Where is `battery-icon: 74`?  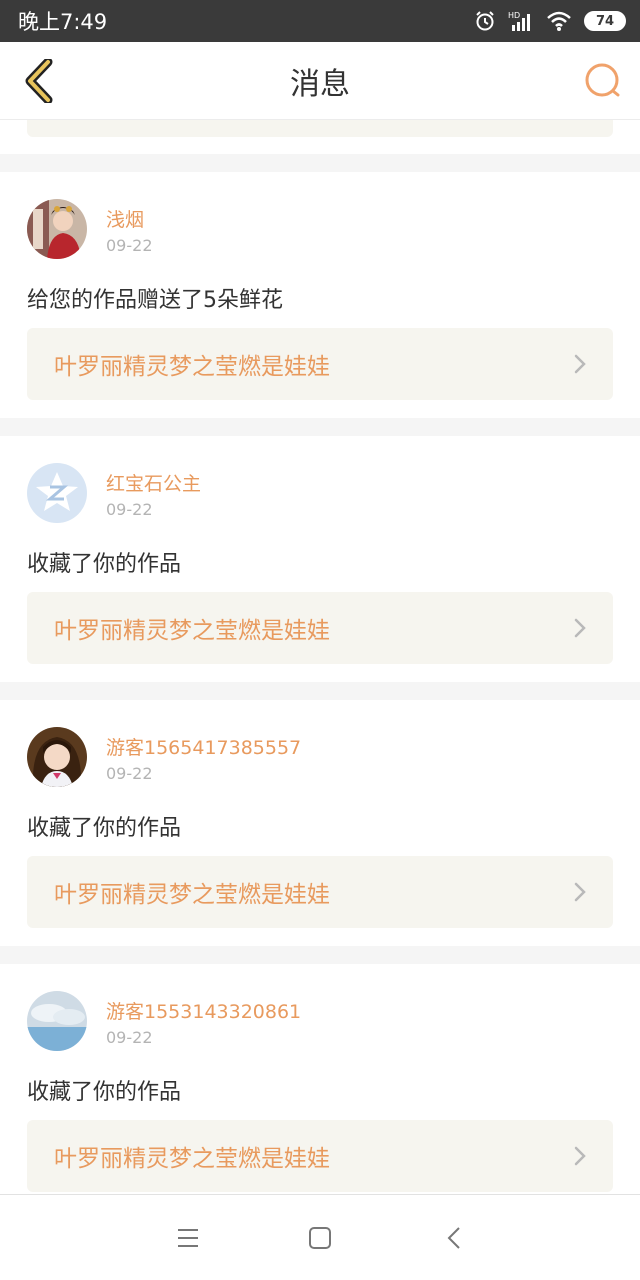 battery-icon: 74 is located at coordinates (605, 21).